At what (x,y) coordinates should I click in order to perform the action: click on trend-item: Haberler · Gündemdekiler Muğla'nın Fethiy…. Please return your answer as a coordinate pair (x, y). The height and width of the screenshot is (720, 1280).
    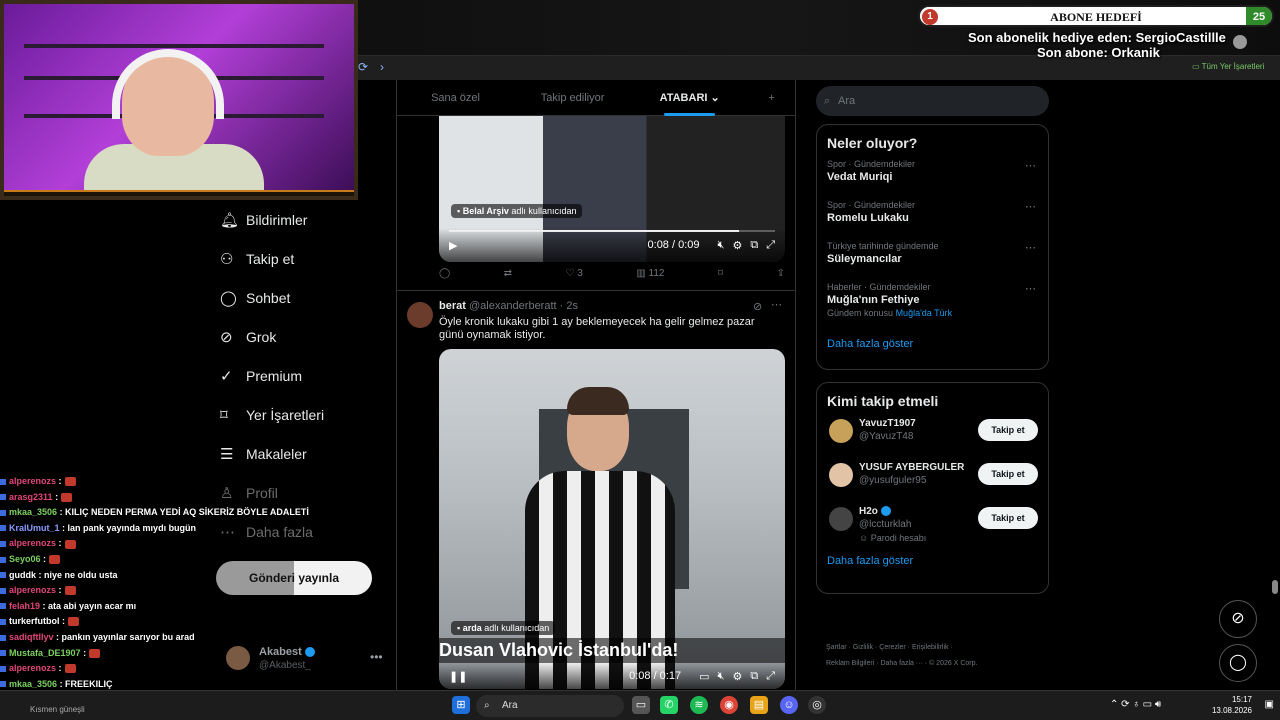
    Looking at the image, I should click on (932, 307).